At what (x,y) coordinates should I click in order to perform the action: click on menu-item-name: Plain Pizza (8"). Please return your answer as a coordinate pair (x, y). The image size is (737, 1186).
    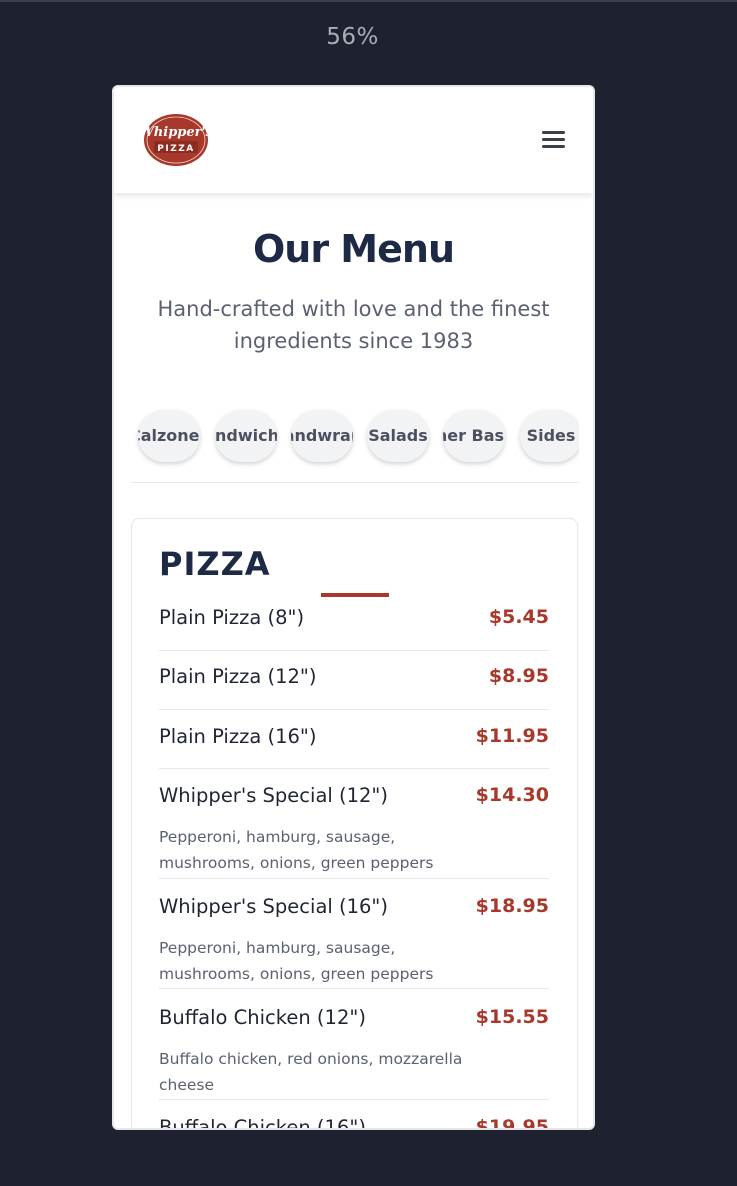
    Looking at the image, I should click on (232, 617).